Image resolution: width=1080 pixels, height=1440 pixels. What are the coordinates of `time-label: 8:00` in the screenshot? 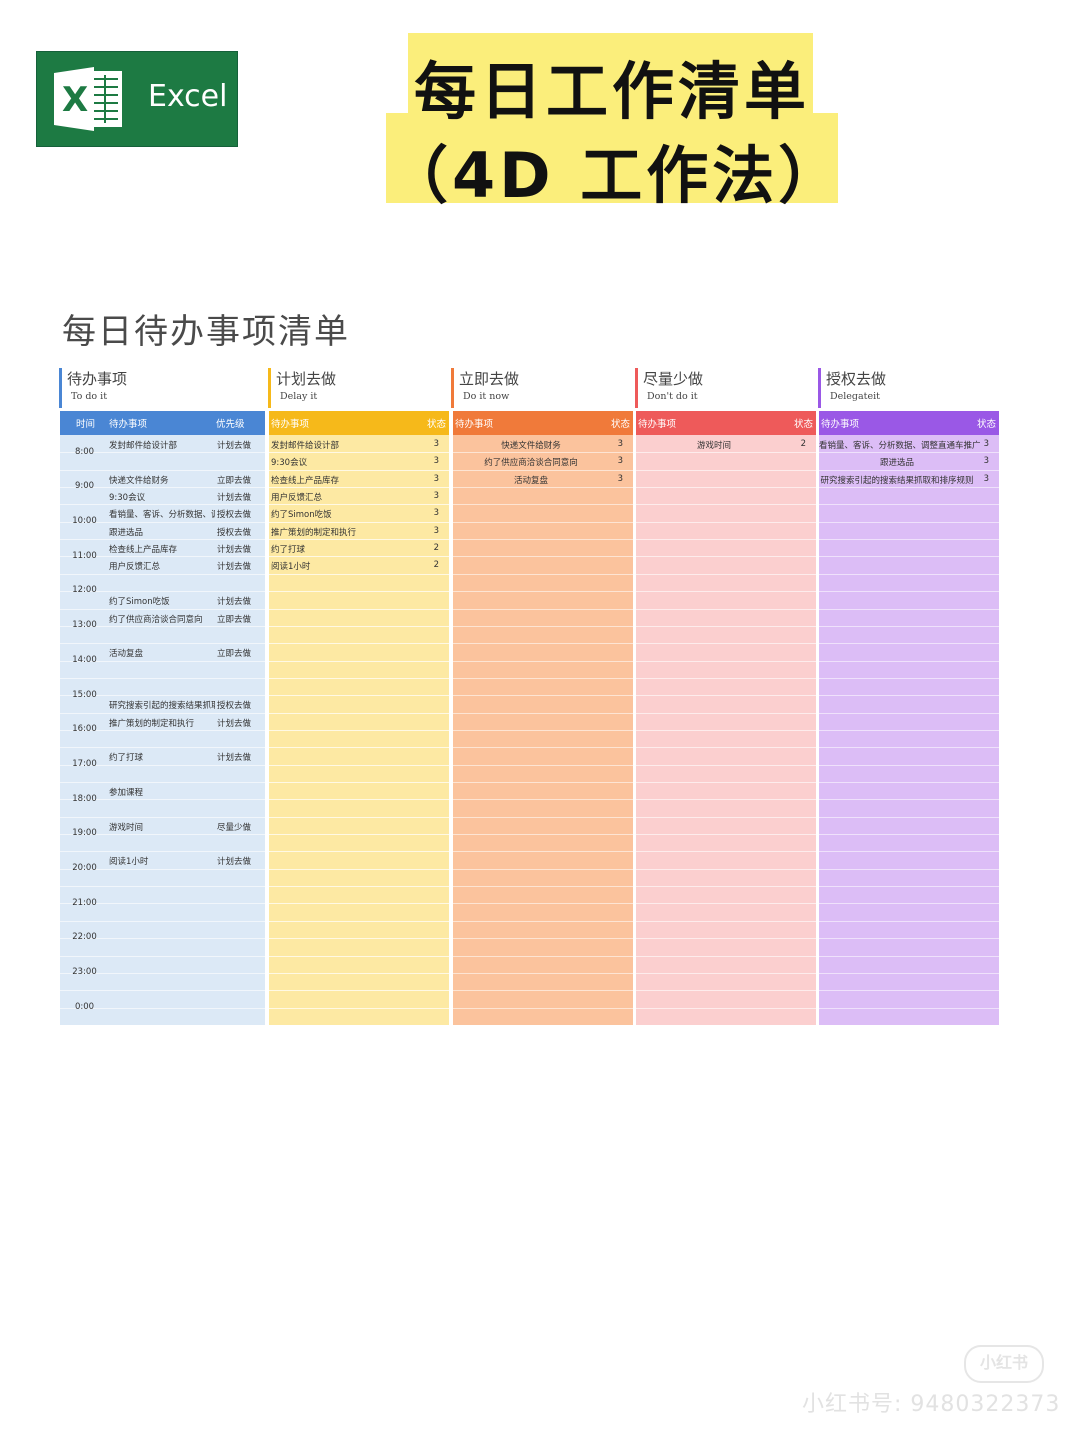 It's located at (84, 451).